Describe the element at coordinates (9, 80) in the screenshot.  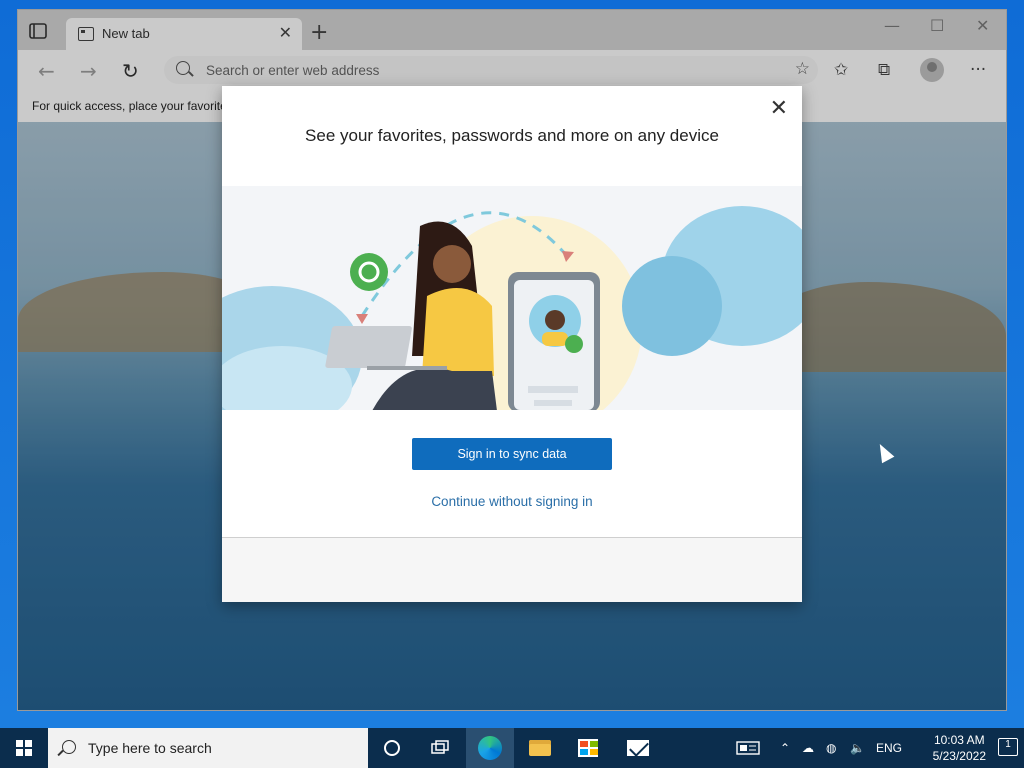
I see `desktop-icon-partial` at that location.